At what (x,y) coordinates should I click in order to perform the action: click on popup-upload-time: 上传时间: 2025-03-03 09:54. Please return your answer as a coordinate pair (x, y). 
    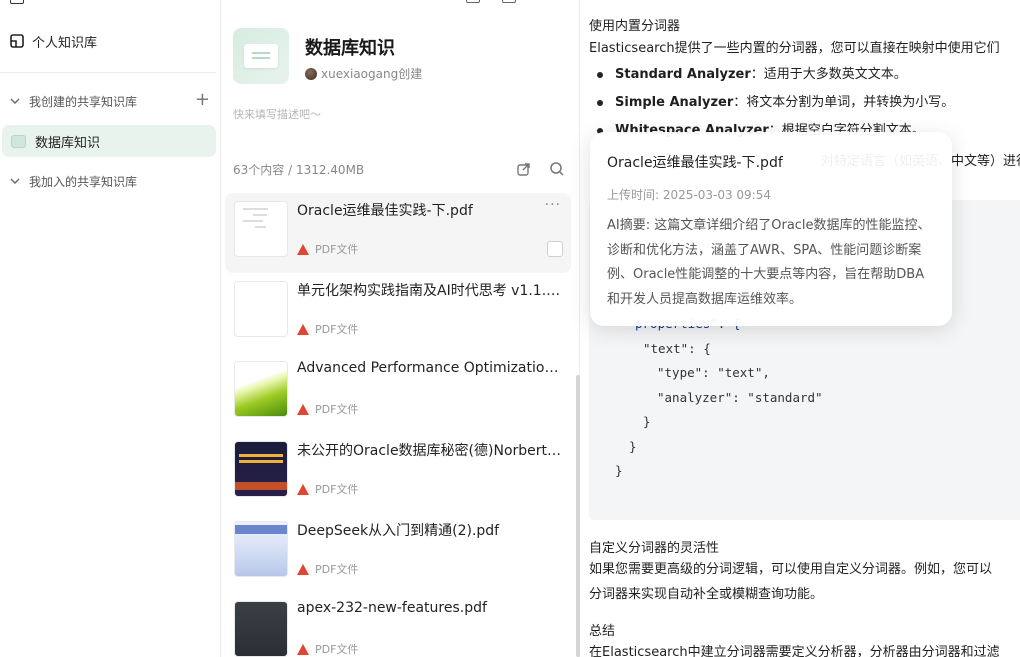
    Looking at the image, I should click on (689, 195).